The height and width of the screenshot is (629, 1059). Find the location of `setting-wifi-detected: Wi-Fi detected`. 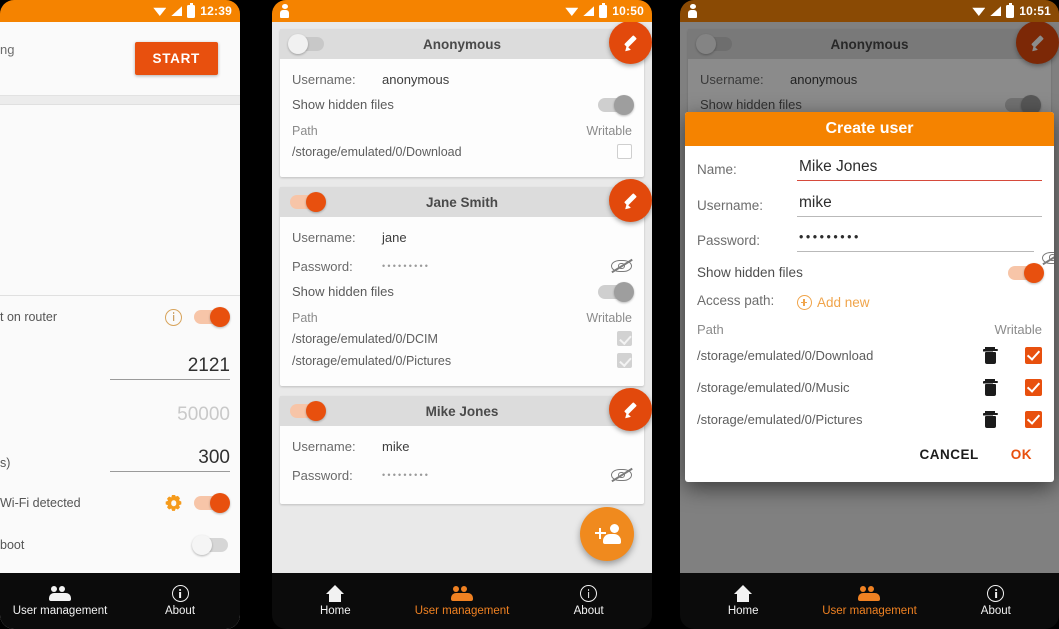

setting-wifi-detected: Wi-Fi detected is located at coordinates (120, 503).